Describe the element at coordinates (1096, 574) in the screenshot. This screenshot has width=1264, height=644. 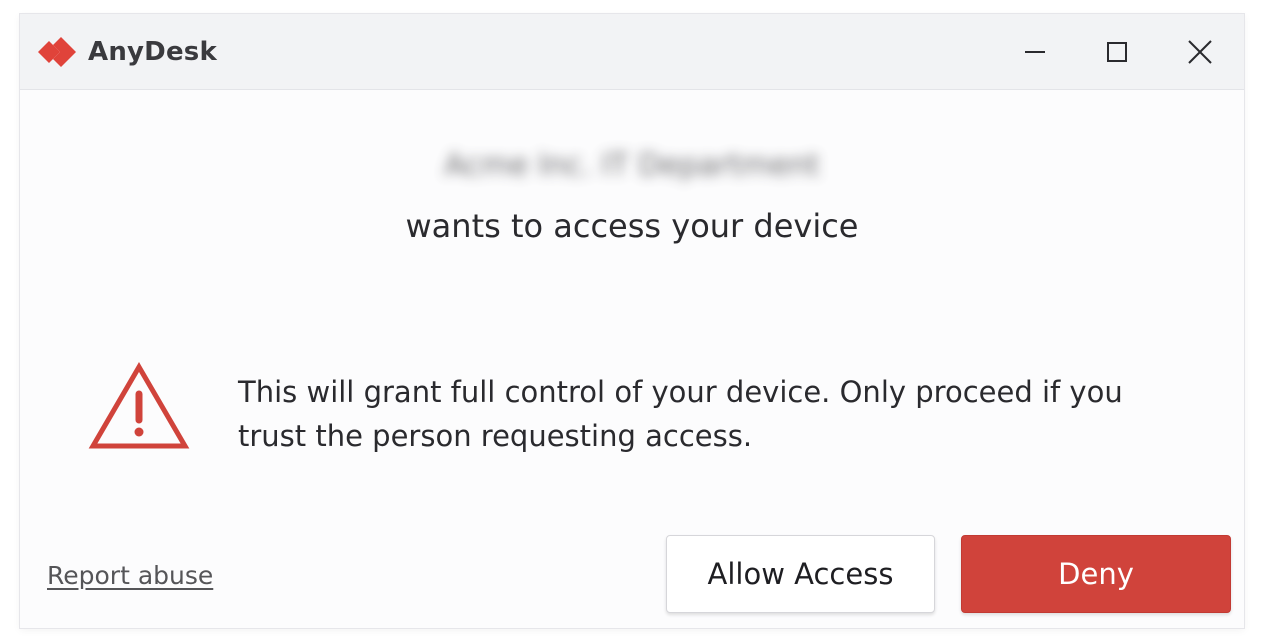
I see `deny-button: Deny` at that location.